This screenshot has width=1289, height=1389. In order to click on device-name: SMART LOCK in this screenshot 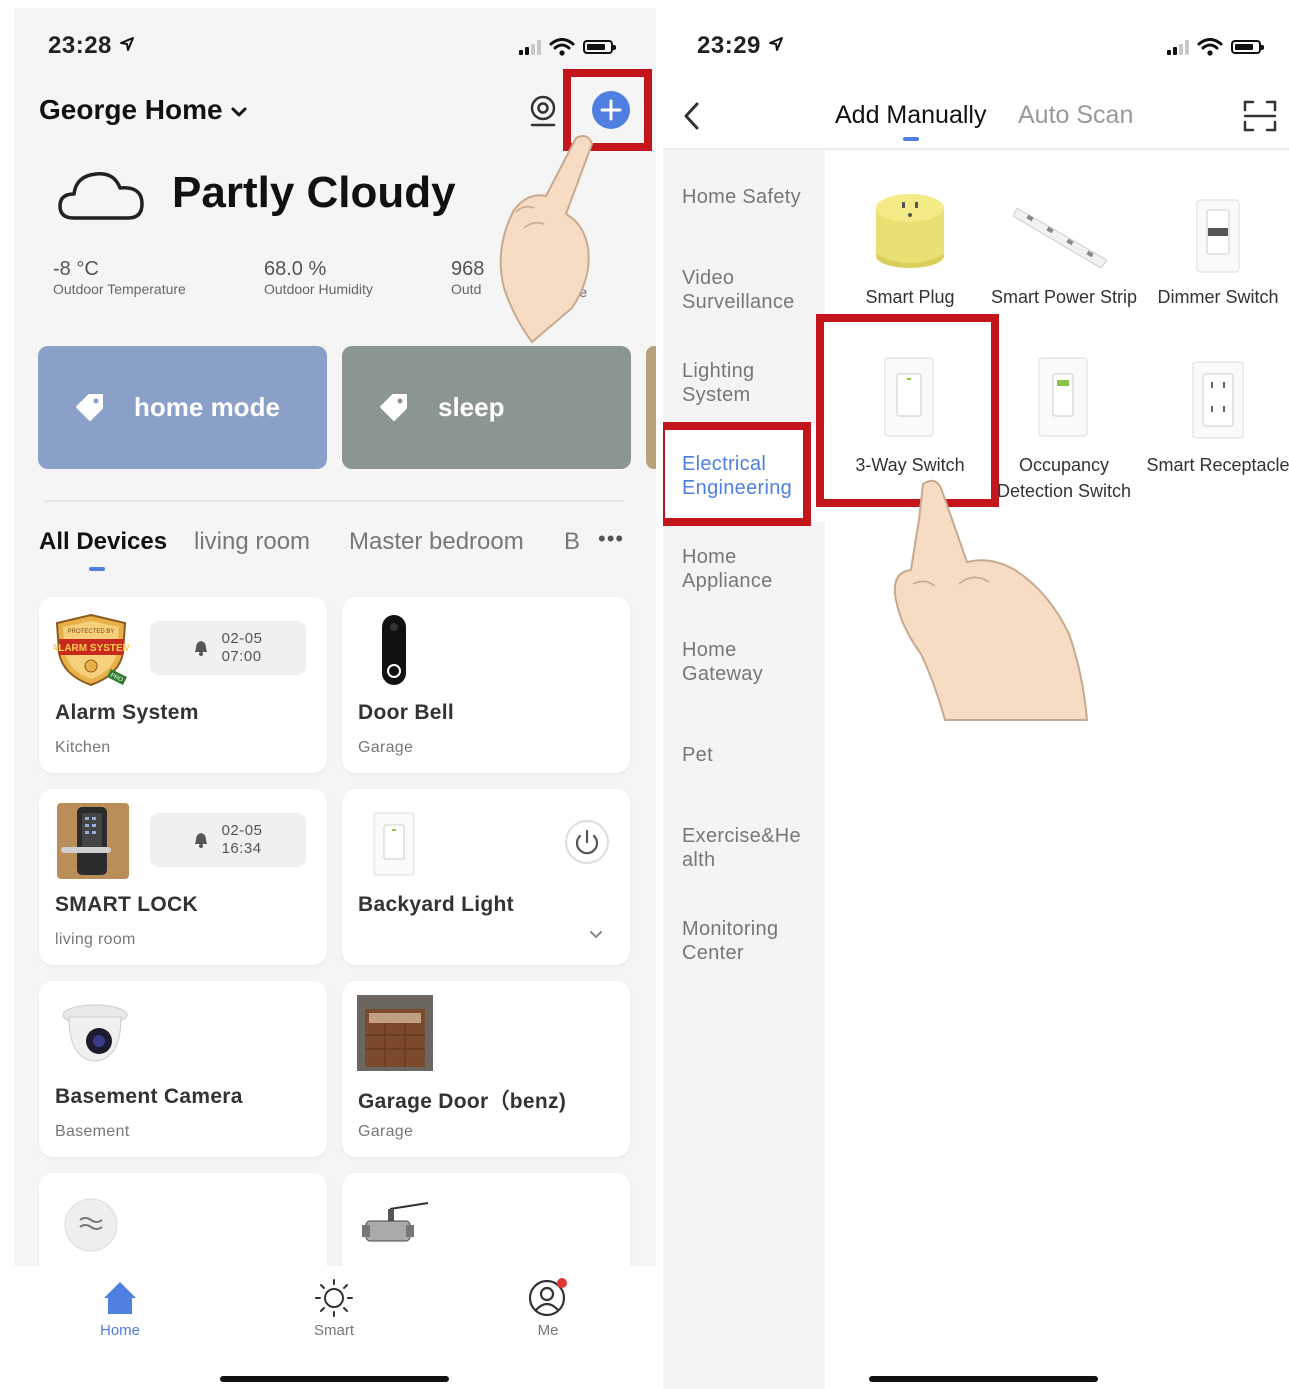, I will do `click(126, 904)`.